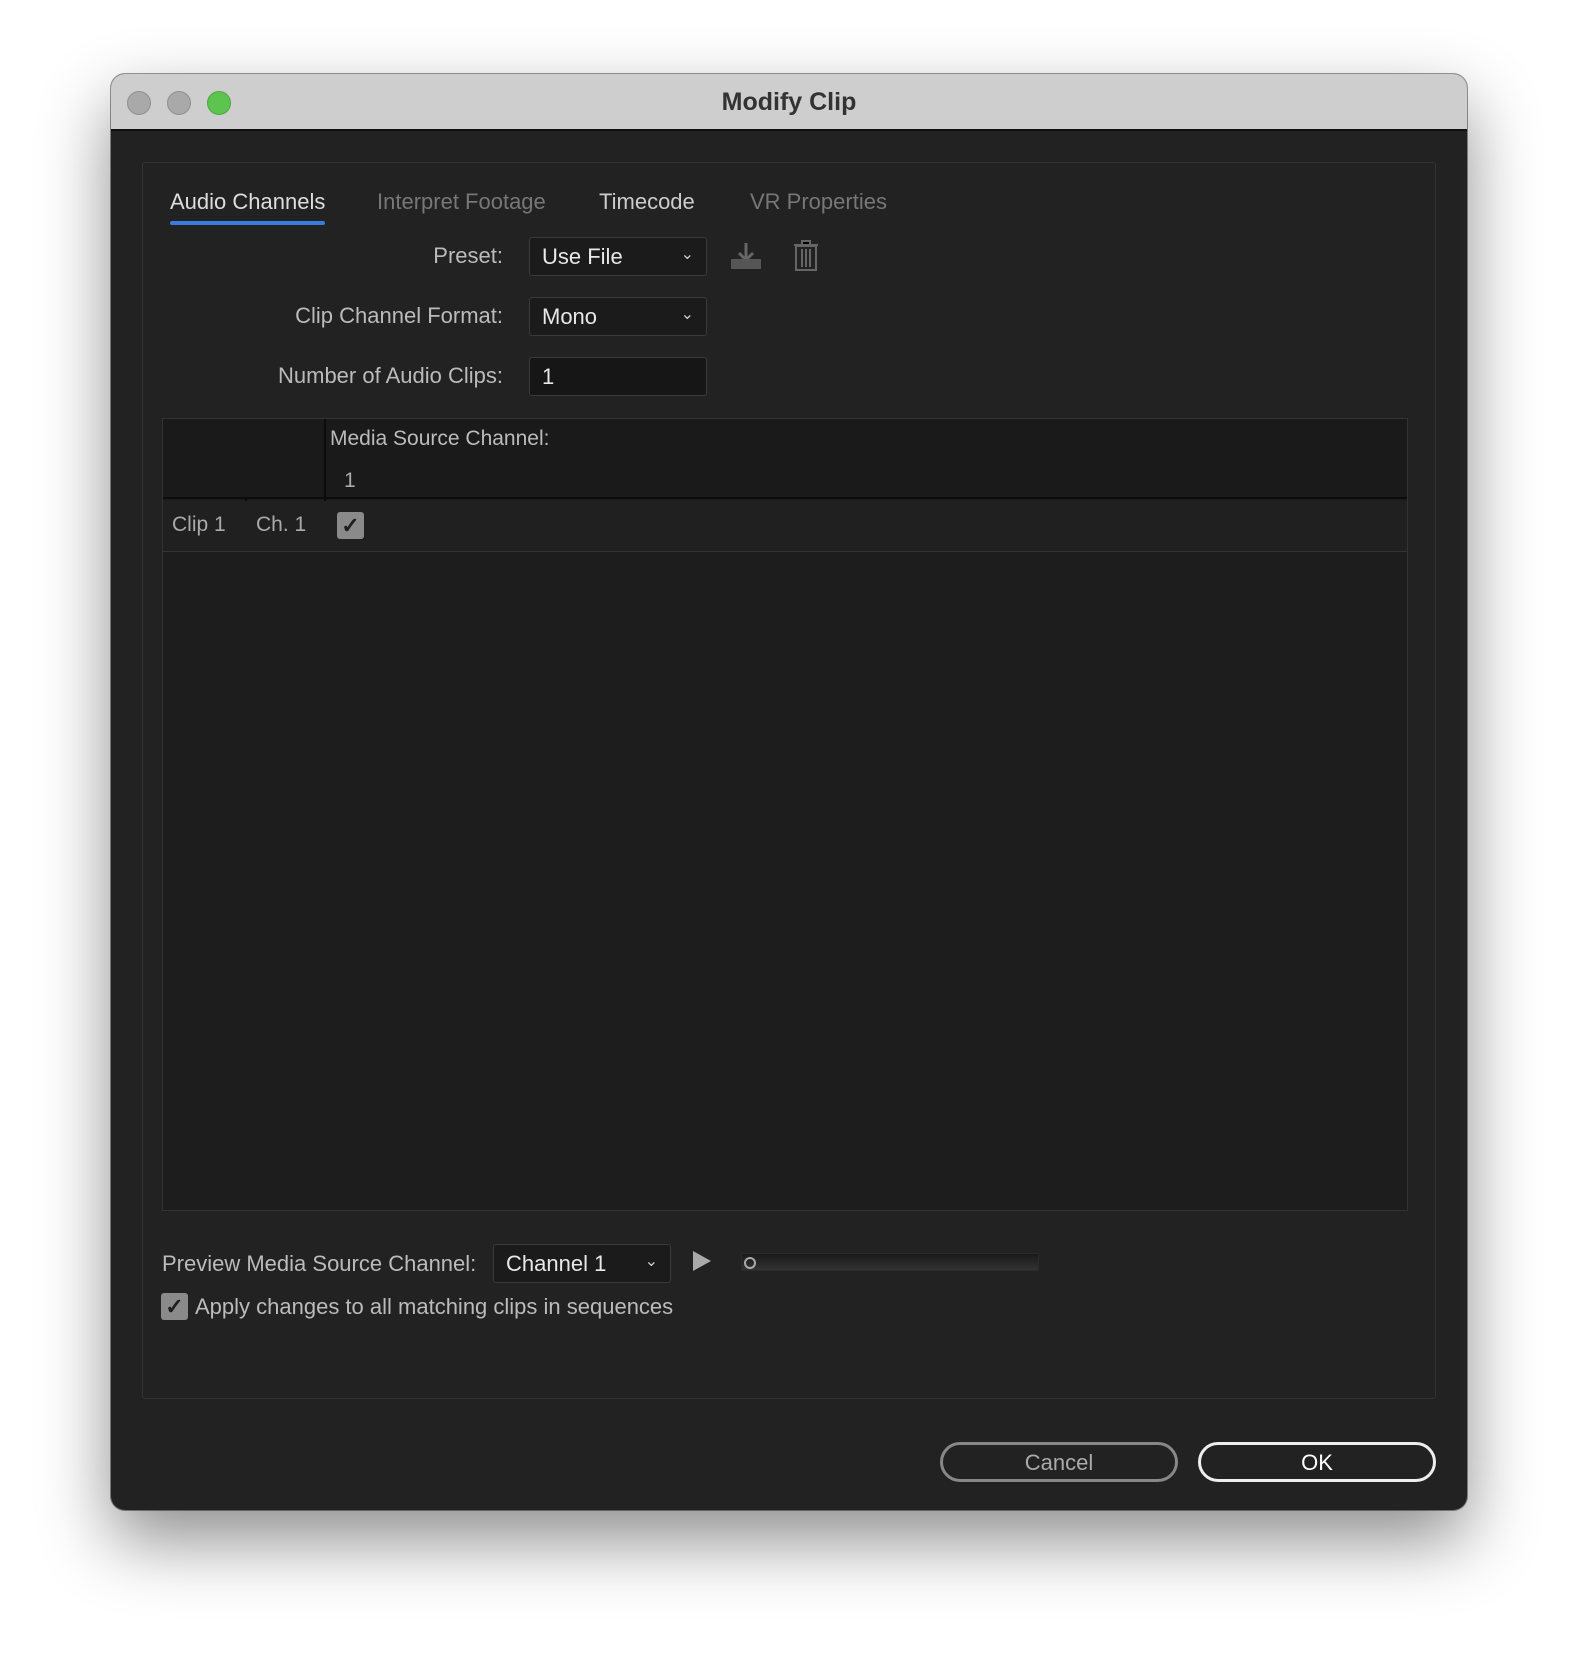  Describe the element at coordinates (461, 202) in the screenshot. I see `tab-interpret-footage: Interpret Footage` at that location.